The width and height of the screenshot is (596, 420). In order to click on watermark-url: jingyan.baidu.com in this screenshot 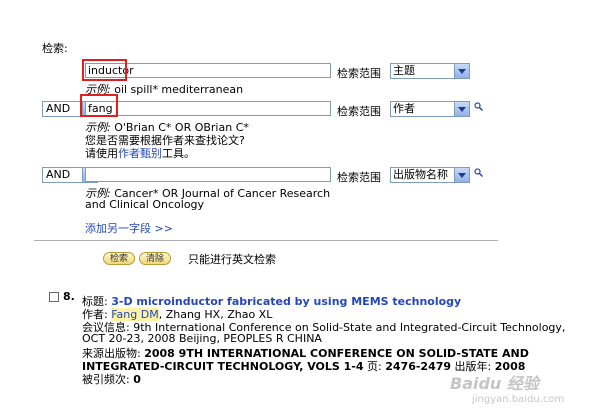, I will do `click(518, 399)`.